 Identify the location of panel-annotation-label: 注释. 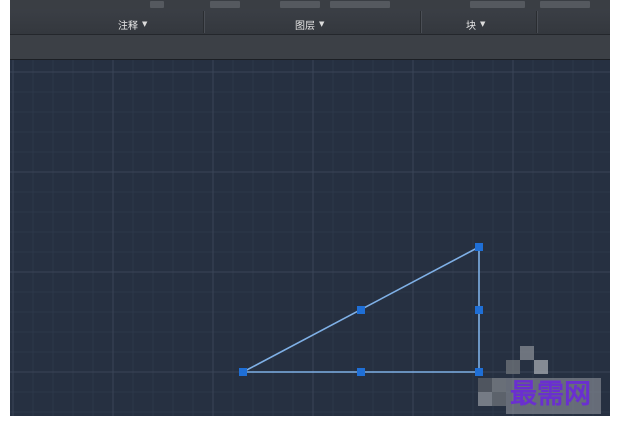
(128, 26).